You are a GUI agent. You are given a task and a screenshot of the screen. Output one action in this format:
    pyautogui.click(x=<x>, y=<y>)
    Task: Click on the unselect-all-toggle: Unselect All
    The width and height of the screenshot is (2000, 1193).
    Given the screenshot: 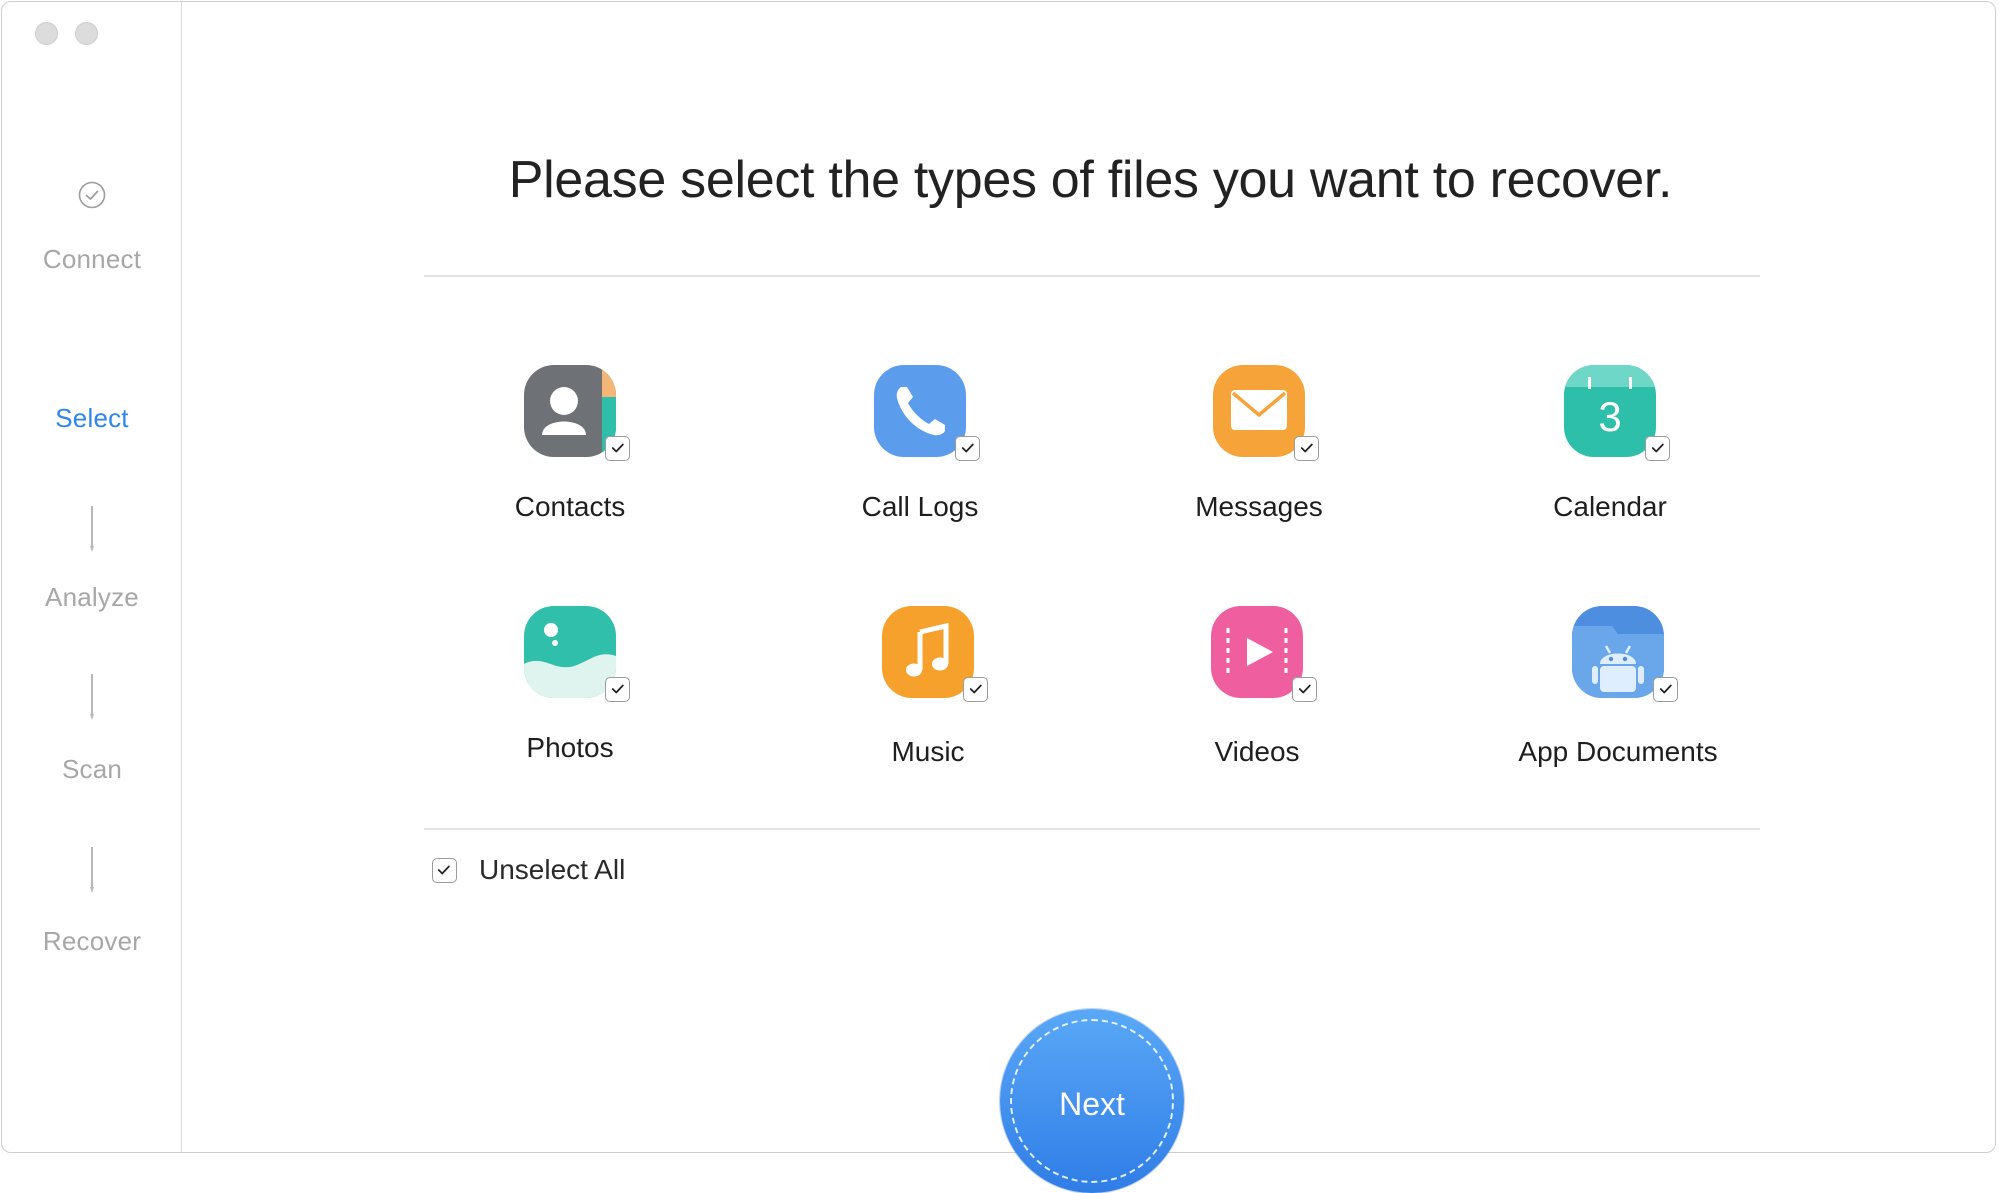 What is the action you would take?
    pyautogui.click(x=528, y=870)
    